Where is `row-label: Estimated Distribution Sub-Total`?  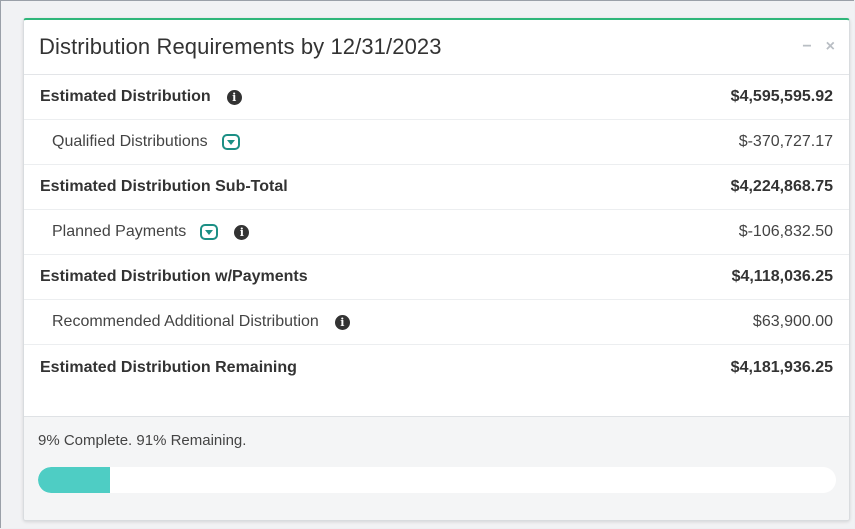 row-label: Estimated Distribution Sub-Total is located at coordinates (164, 186).